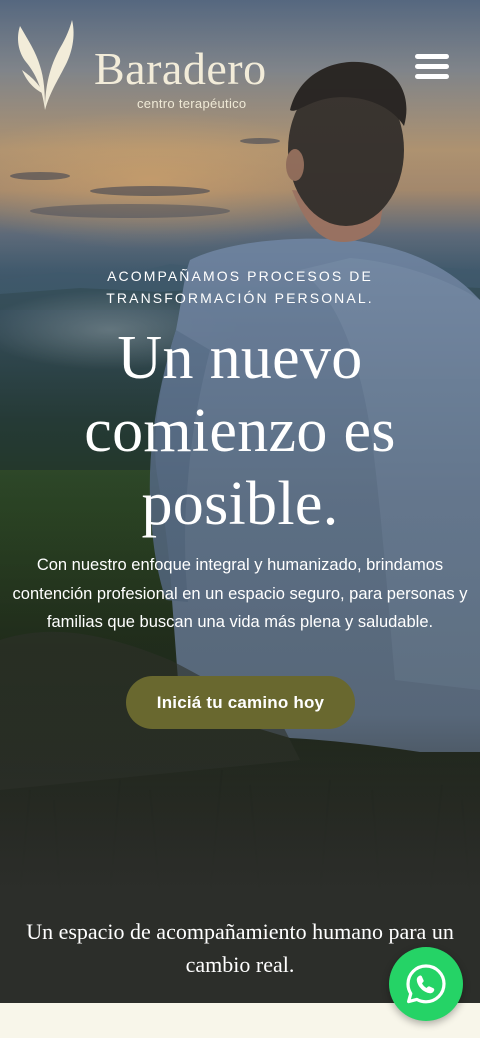 This screenshot has height=1038, width=480. What do you see at coordinates (180, 68) in the screenshot?
I see `brand-name: Baradero` at bounding box center [180, 68].